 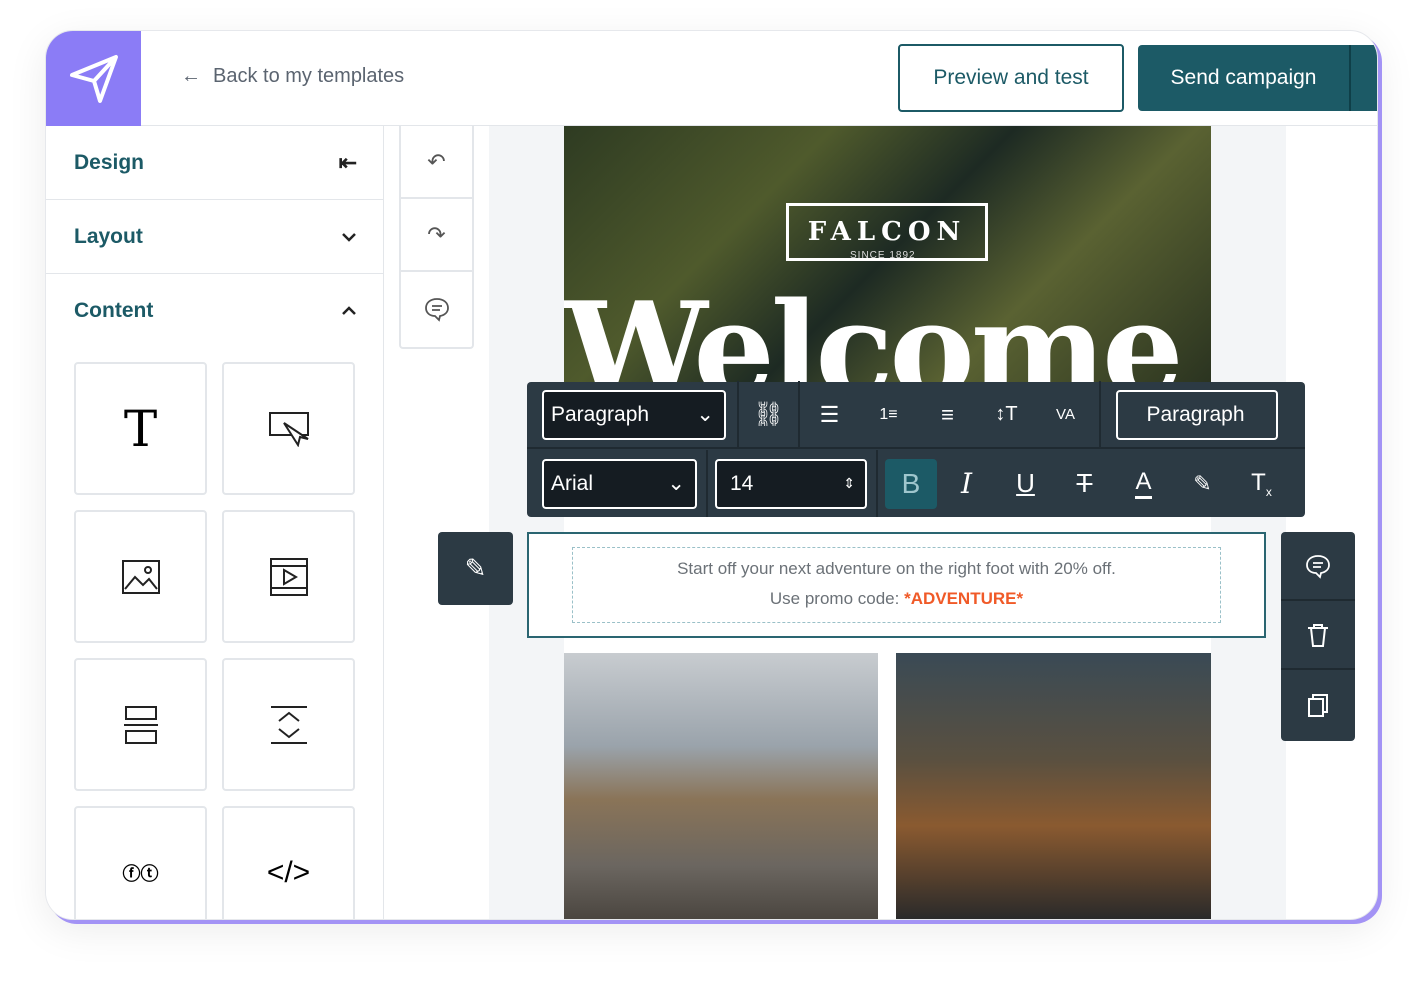 I want to click on hero-headline: Welcome, so click(x=874, y=330).